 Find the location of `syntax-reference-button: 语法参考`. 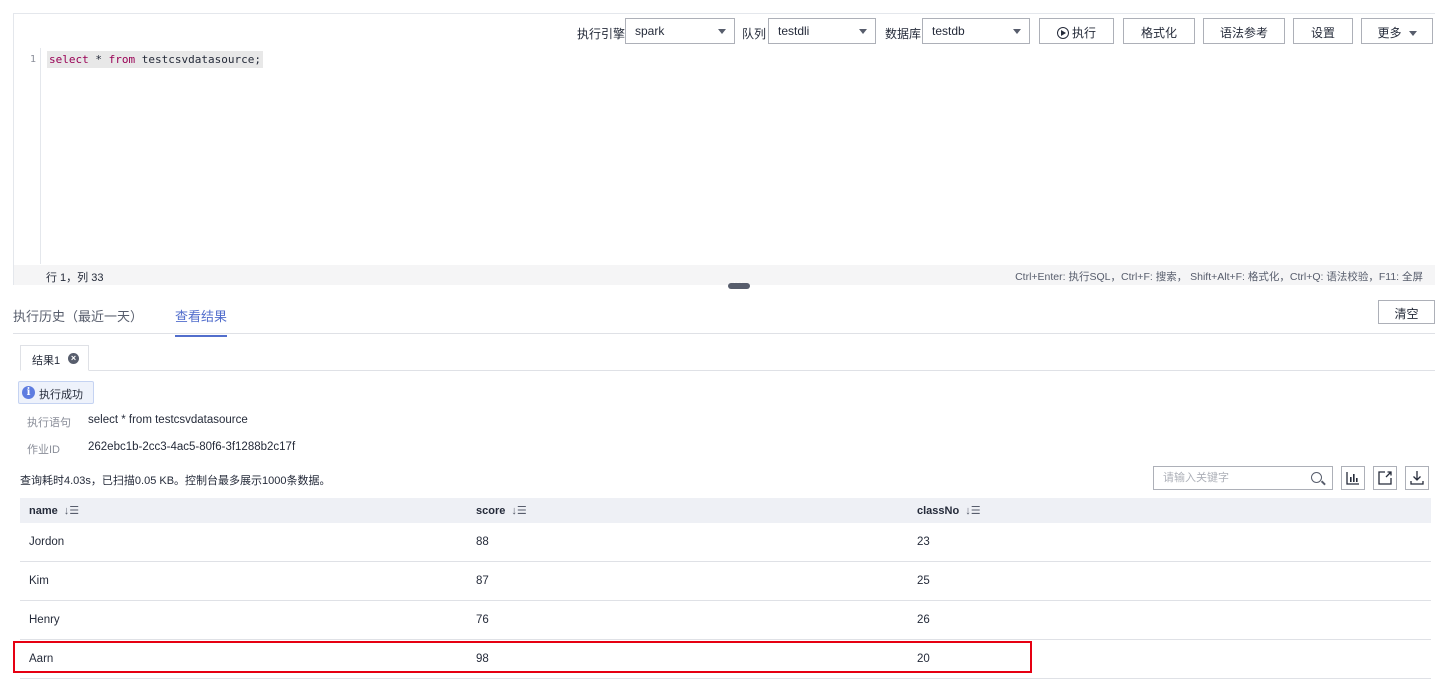

syntax-reference-button: 语法参考 is located at coordinates (1244, 31).